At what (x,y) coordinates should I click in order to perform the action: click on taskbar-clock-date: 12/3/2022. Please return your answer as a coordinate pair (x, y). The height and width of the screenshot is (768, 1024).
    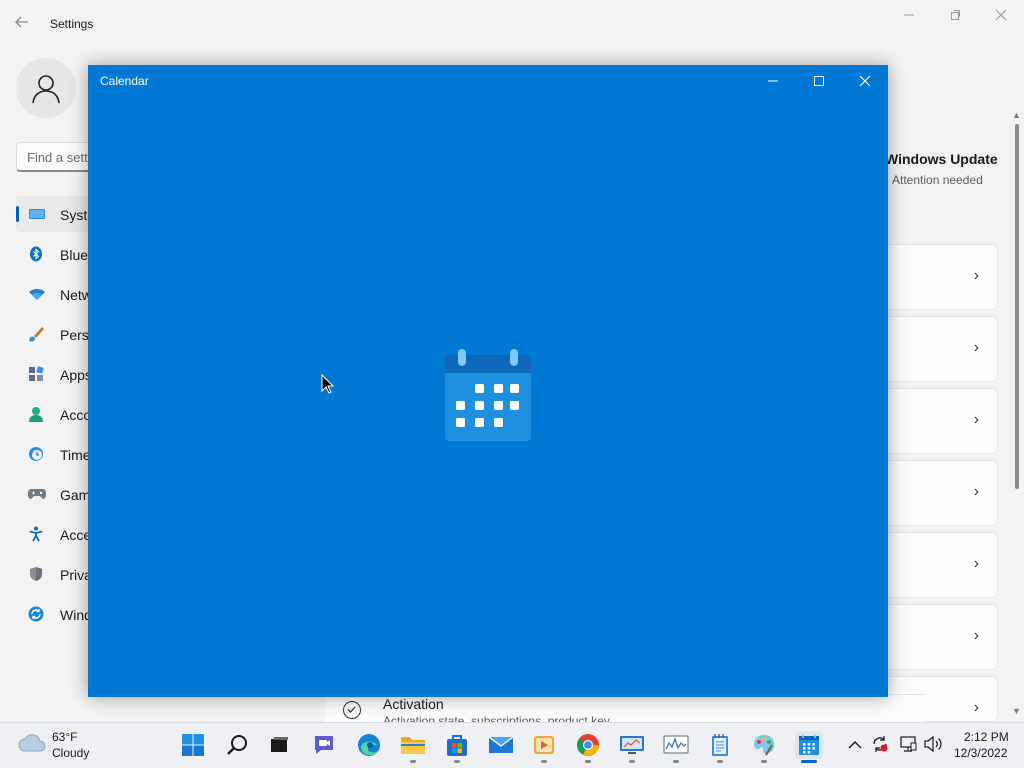
    Looking at the image, I should click on (980, 753).